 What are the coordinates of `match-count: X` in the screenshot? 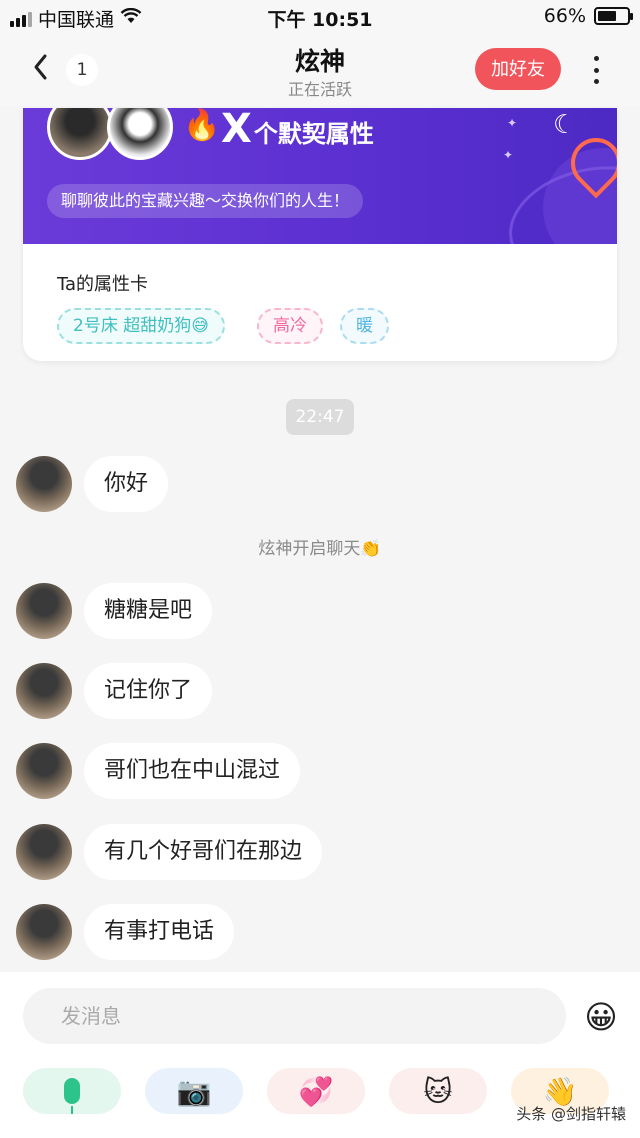 It's located at (236, 130).